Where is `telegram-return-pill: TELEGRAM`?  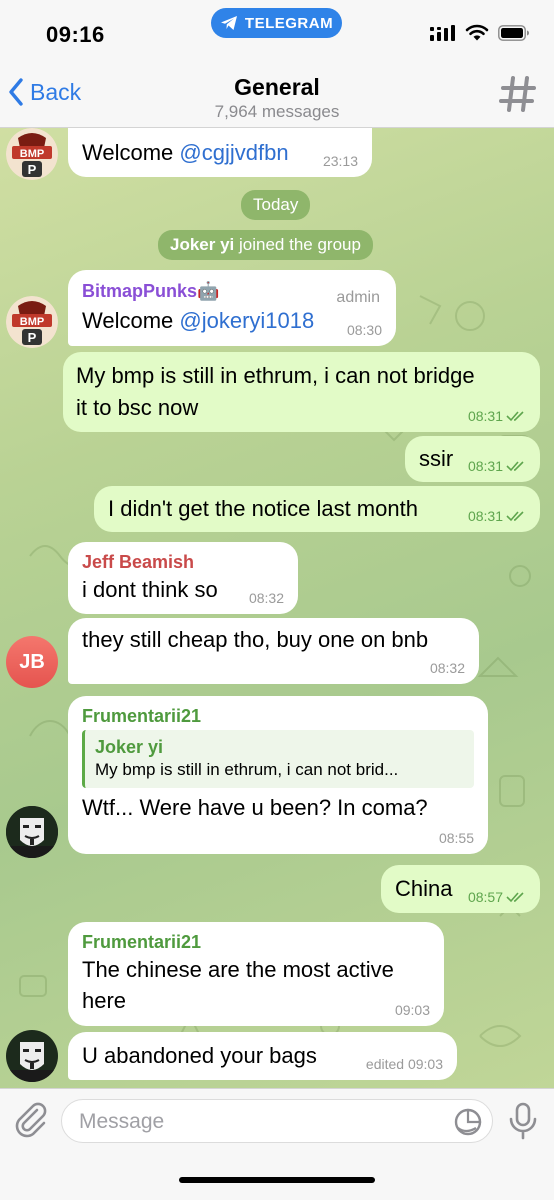
telegram-return-pill: TELEGRAM is located at coordinates (276, 23).